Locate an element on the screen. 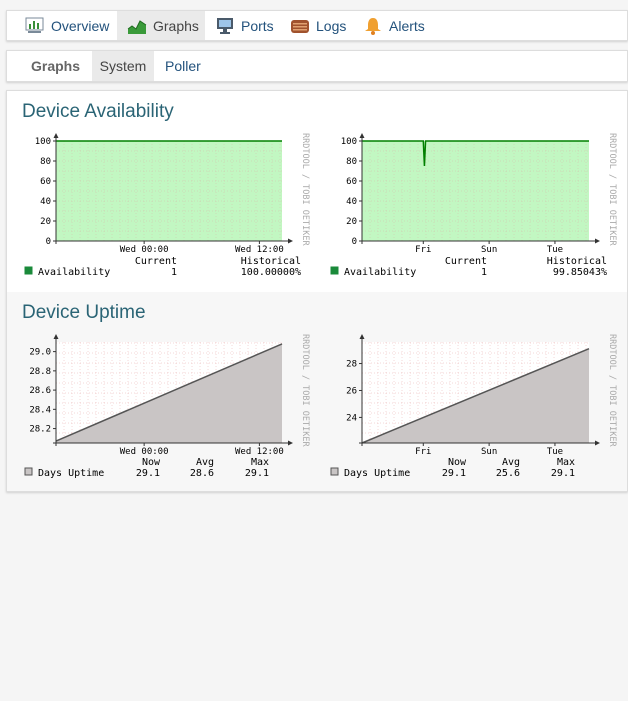 The width and height of the screenshot is (628, 701). legend-value: 99.85043% is located at coordinates (580, 272).